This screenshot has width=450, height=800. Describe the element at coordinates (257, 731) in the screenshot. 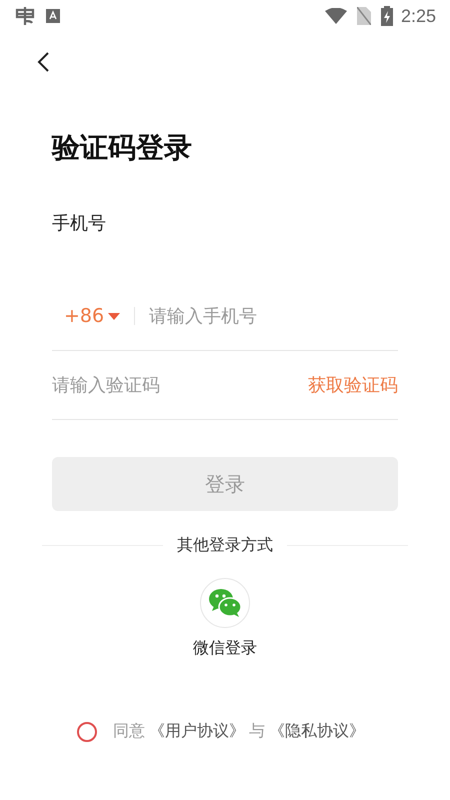

I see `agreement-text: 与` at that location.